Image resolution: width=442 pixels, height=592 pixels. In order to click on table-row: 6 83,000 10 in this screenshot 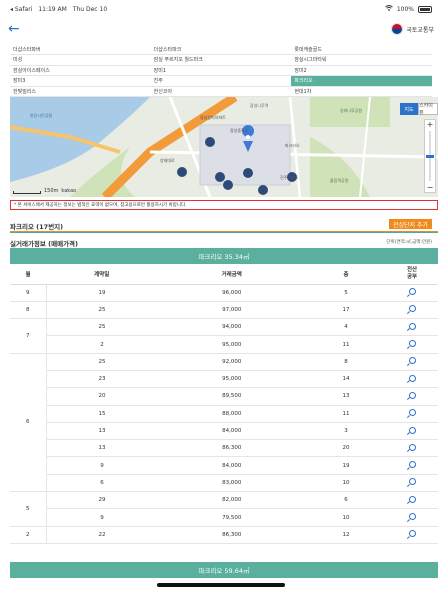, I will do `click(224, 483)`.